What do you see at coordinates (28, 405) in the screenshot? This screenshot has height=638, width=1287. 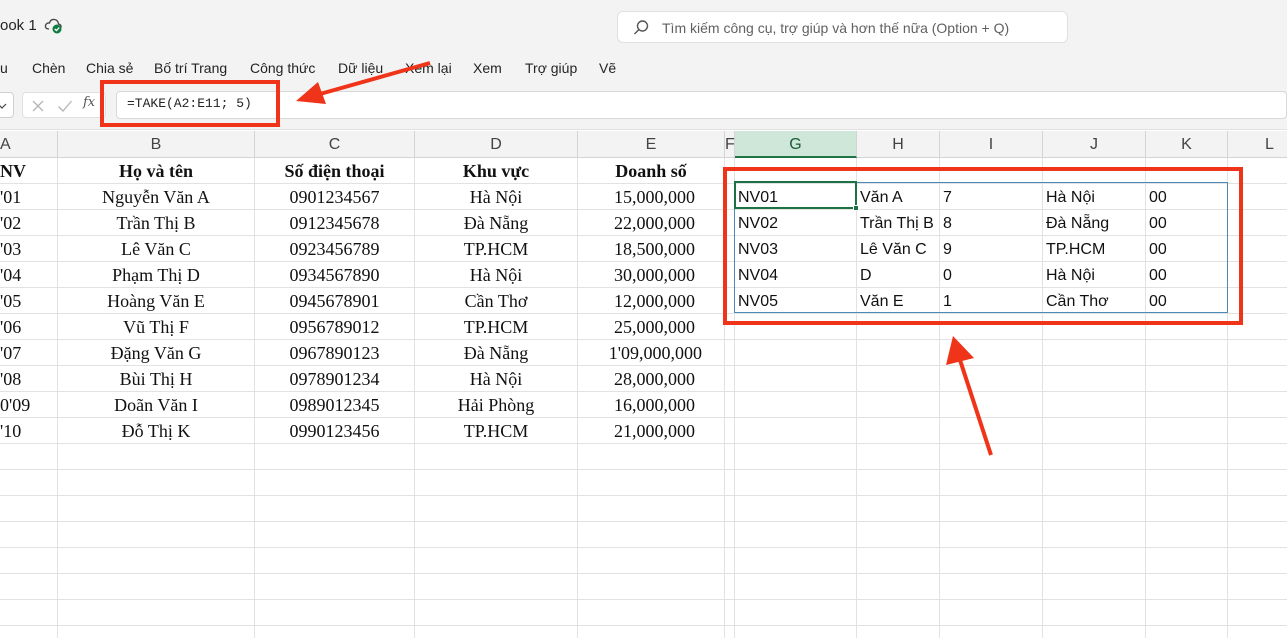 I see `cell-id: 0'09` at bounding box center [28, 405].